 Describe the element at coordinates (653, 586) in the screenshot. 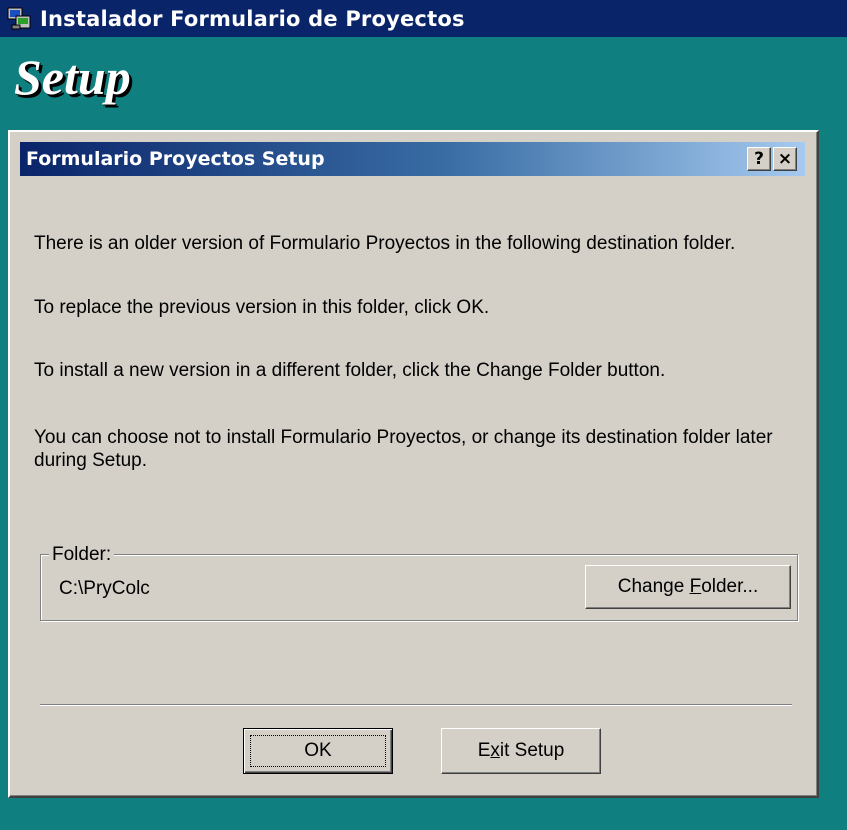

I see `change-folder-label-part: Change` at that location.